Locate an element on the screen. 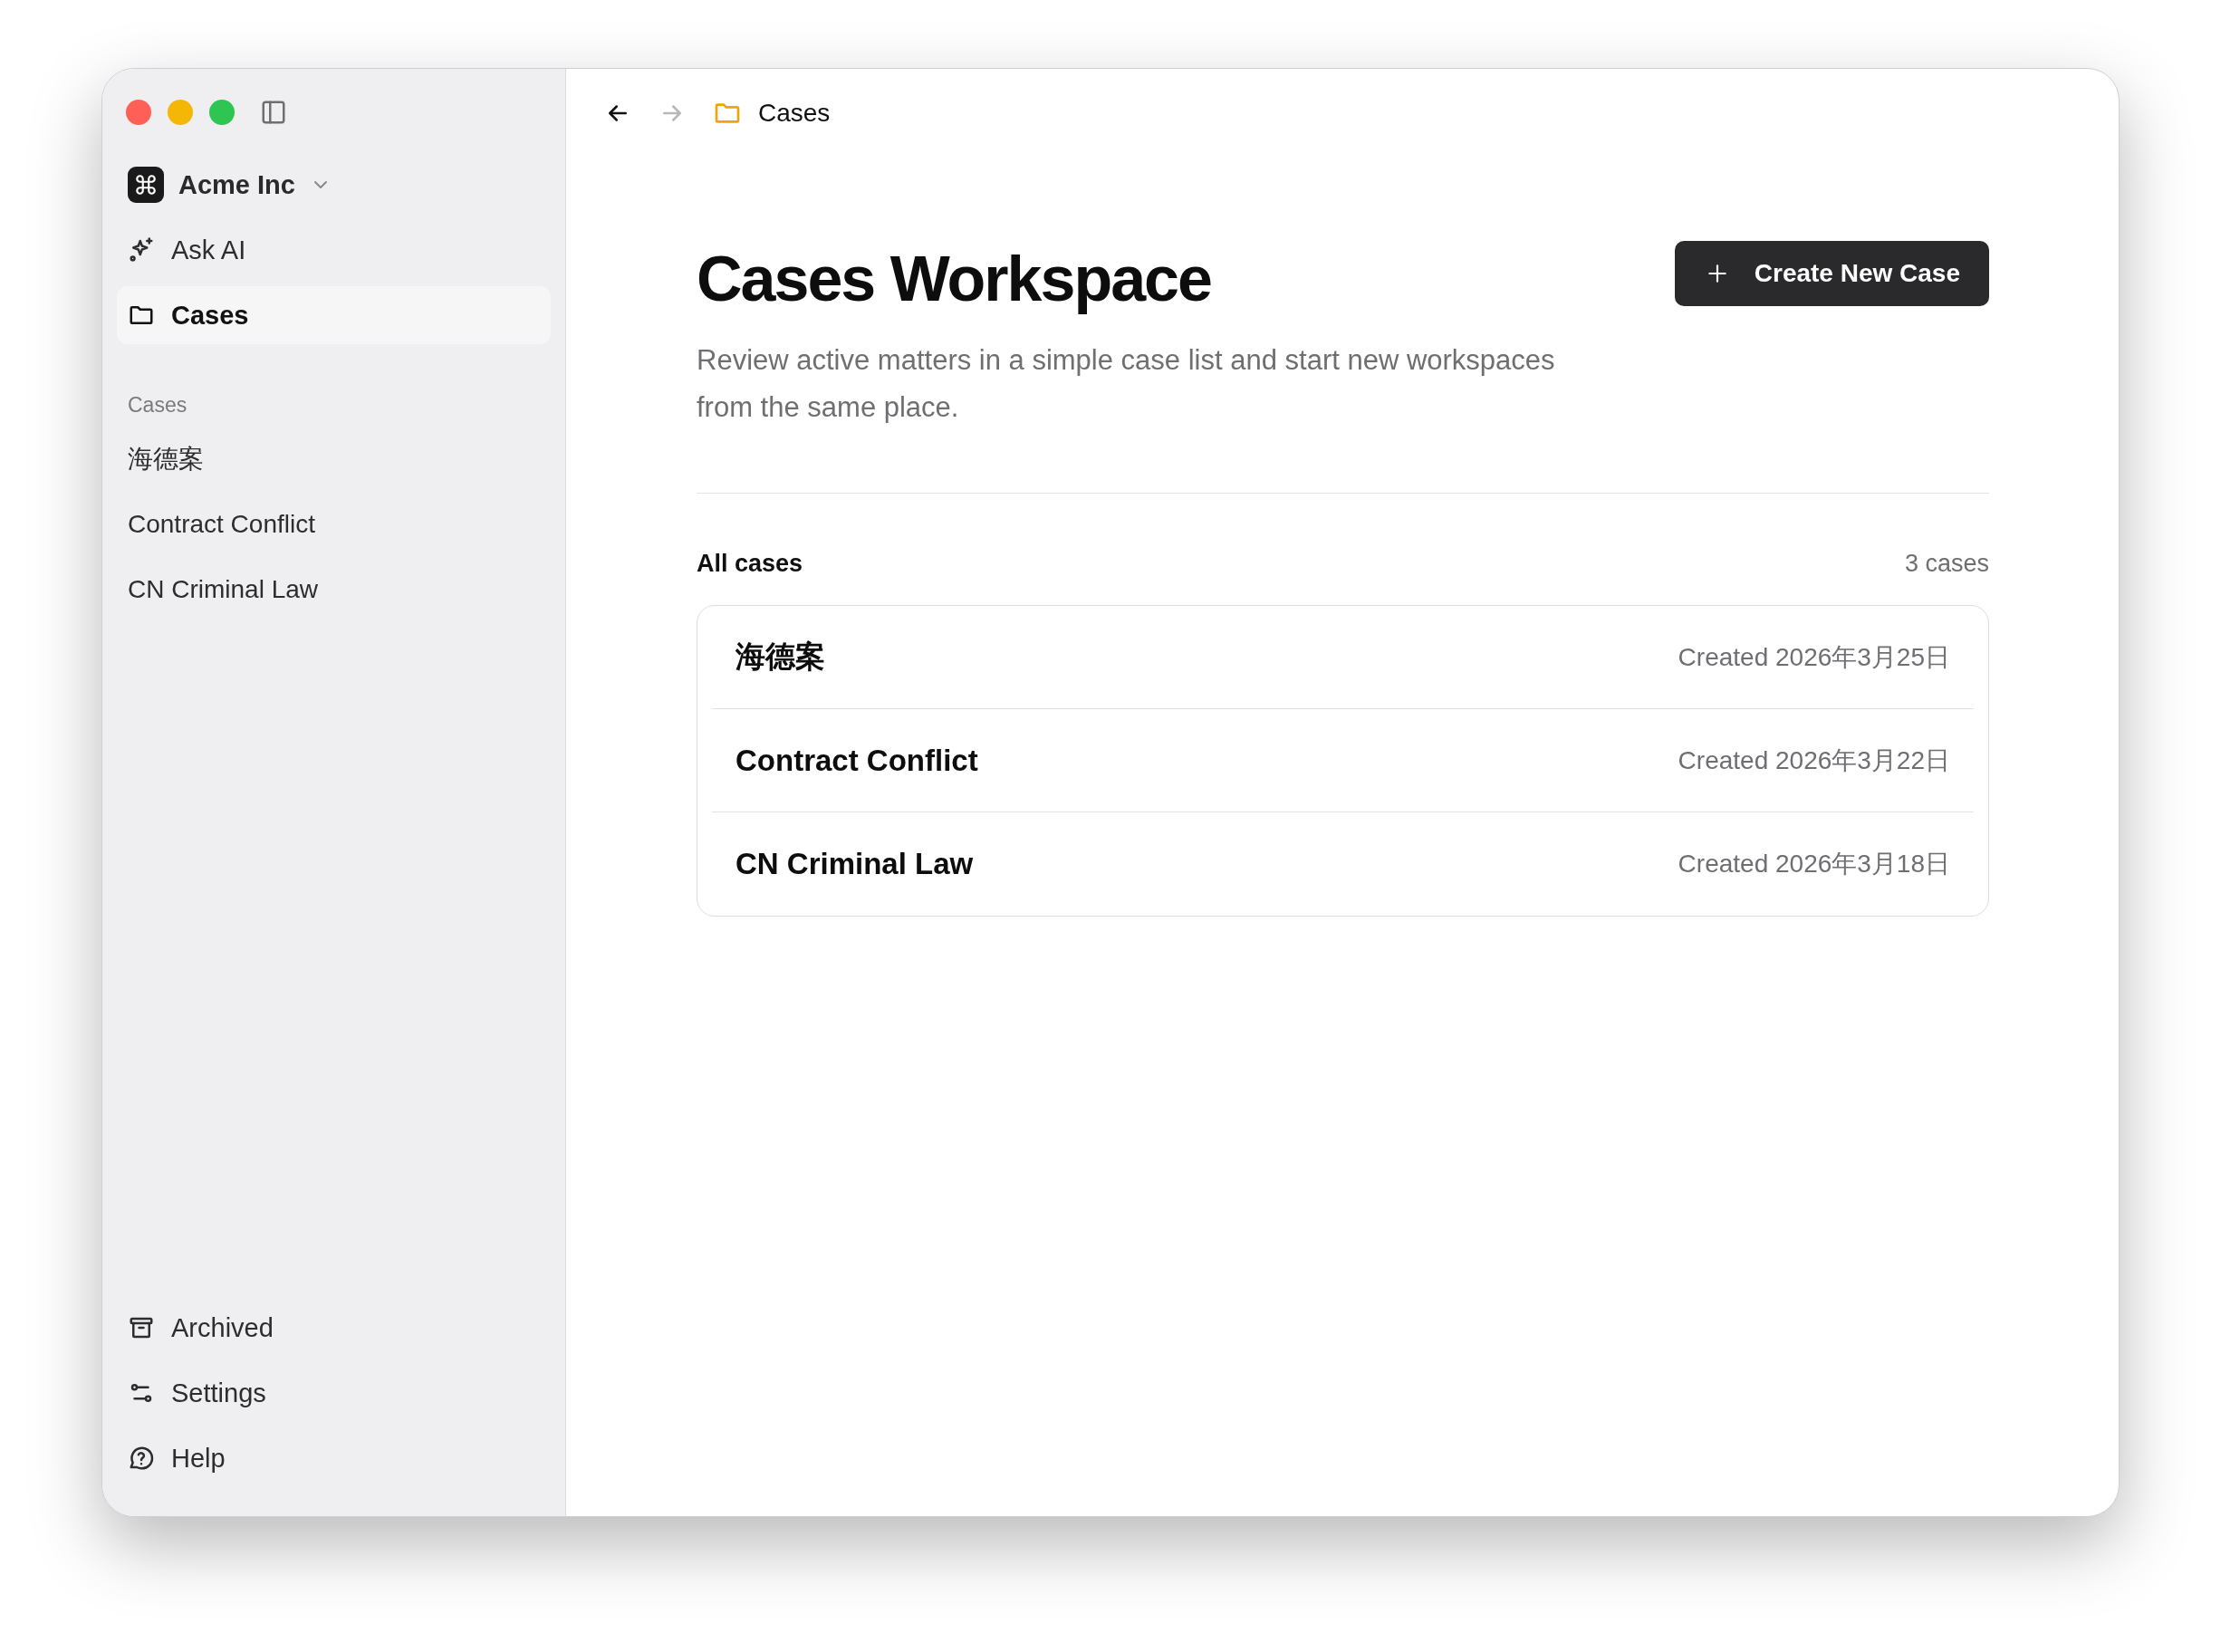  sidebar-item: Archived is located at coordinates (334, 1328).